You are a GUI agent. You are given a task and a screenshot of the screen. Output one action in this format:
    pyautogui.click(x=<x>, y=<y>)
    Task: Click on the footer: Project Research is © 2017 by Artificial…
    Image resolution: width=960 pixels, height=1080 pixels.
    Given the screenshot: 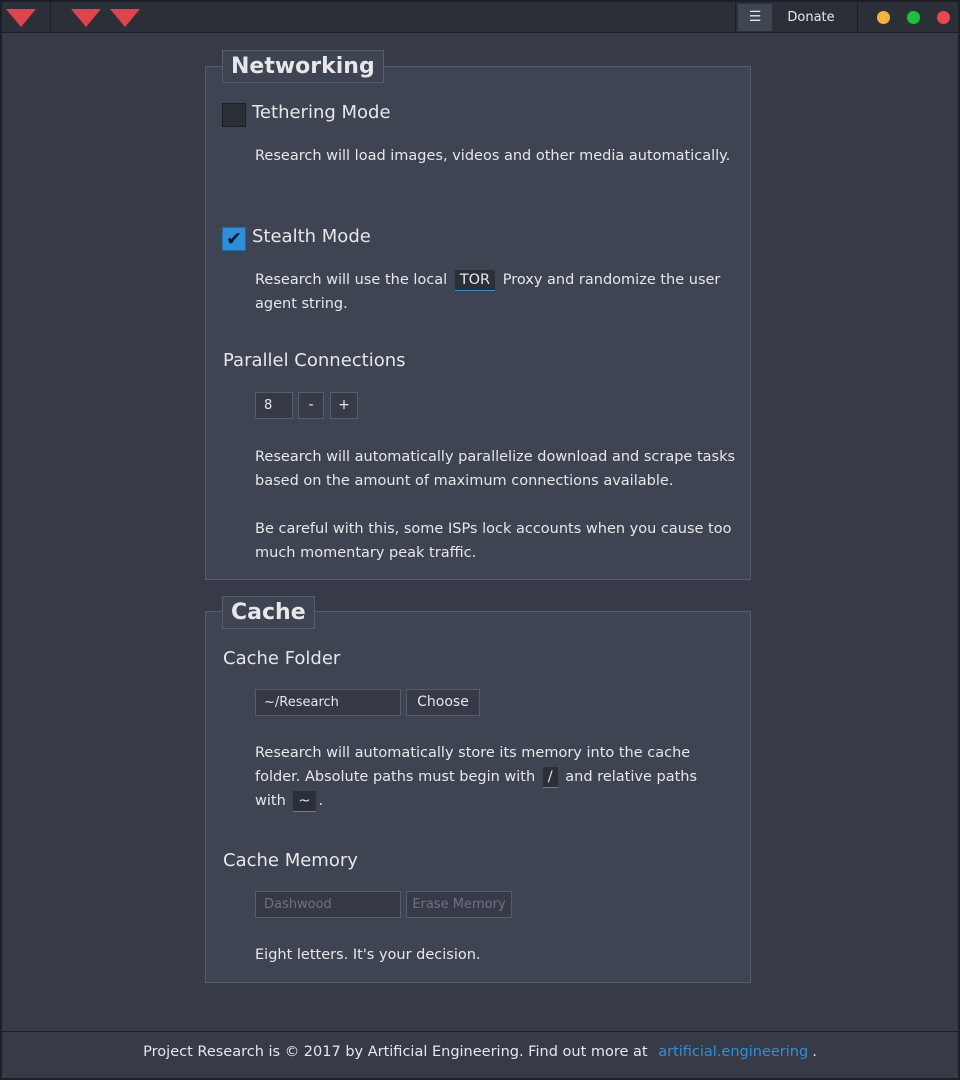 What is the action you would take?
    pyautogui.click(x=480, y=1052)
    